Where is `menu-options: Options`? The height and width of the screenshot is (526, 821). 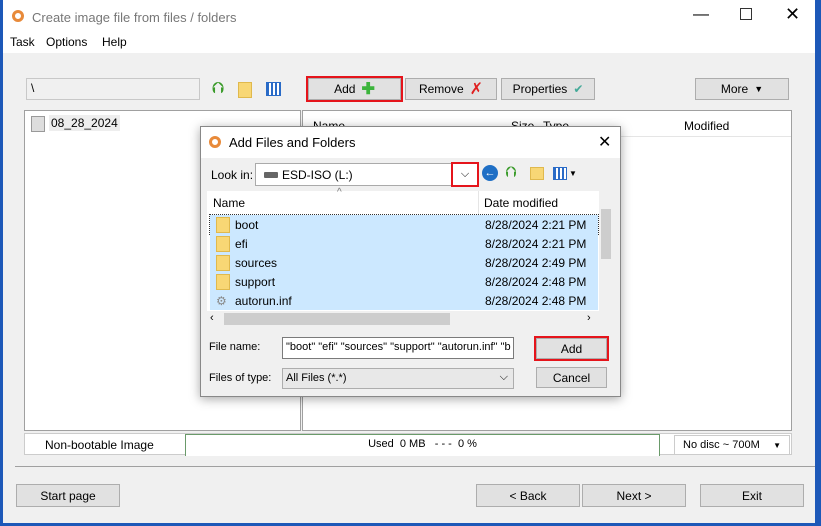
menu-options: Options is located at coordinates (66, 42).